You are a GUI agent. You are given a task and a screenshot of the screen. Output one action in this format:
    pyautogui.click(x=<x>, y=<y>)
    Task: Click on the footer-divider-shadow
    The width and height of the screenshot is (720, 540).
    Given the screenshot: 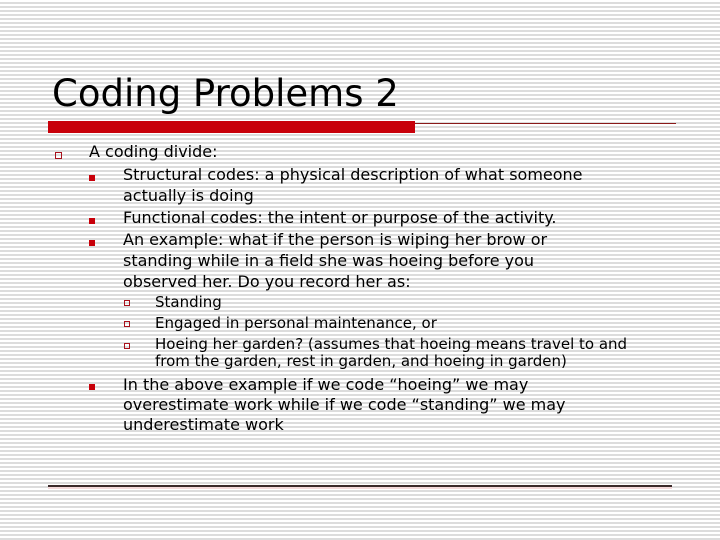 What is the action you would take?
    pyautogui.click(x=360, y=488)
    